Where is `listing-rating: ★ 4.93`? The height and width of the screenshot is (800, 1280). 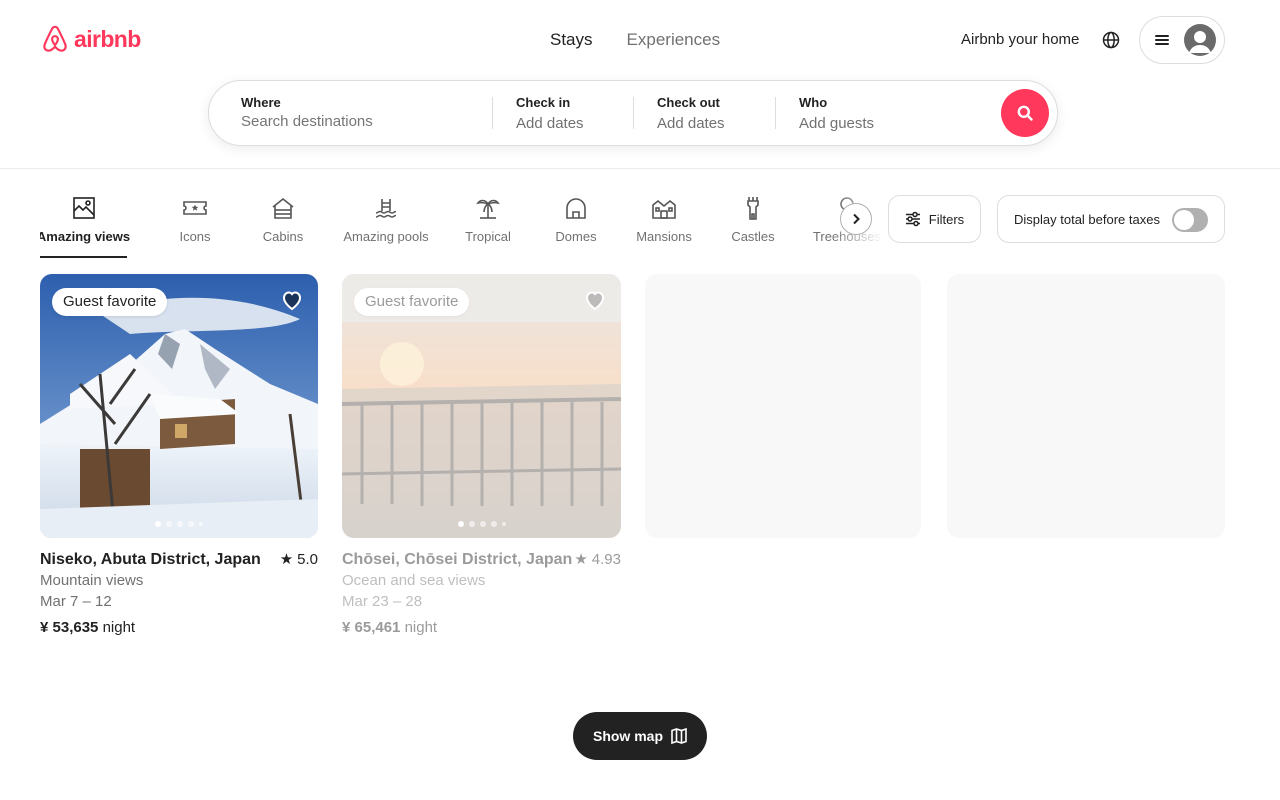 listing-rating: ★ 4.93 is located at coordinates (597, 560).